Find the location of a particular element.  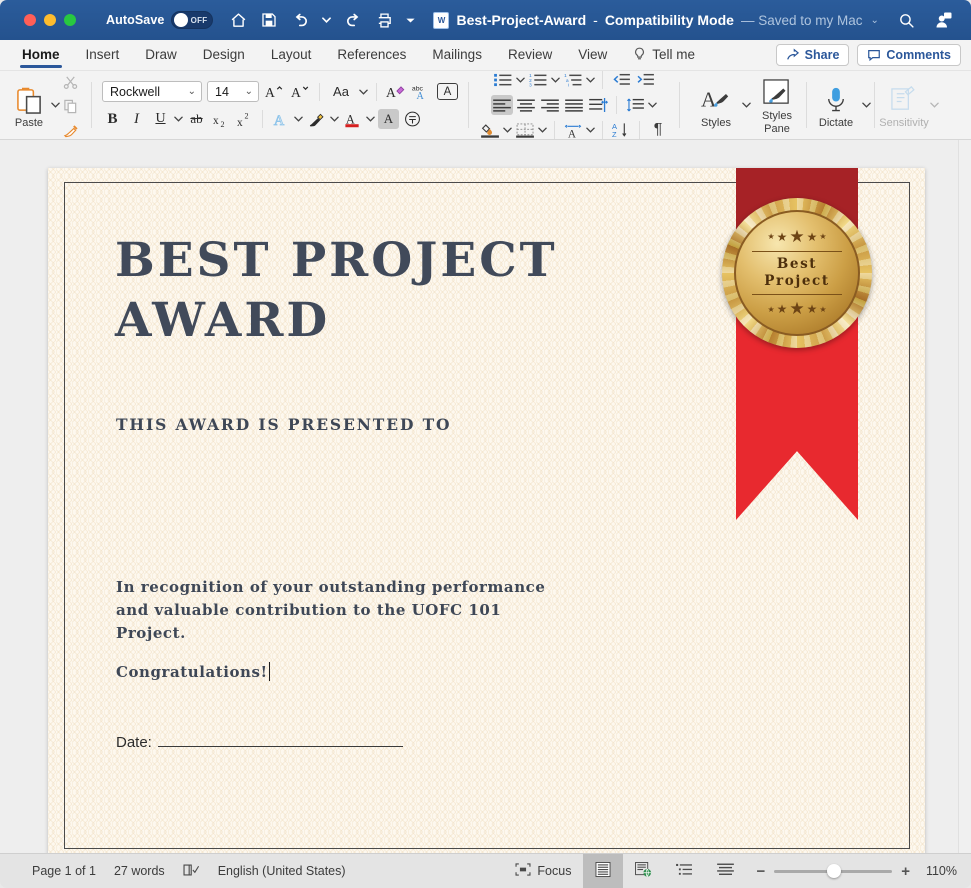

shrink-font-icon: A is located at coordinates (300, 92).